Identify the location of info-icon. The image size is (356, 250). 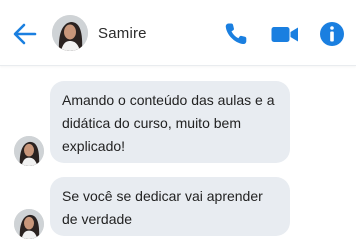
(332, 34).